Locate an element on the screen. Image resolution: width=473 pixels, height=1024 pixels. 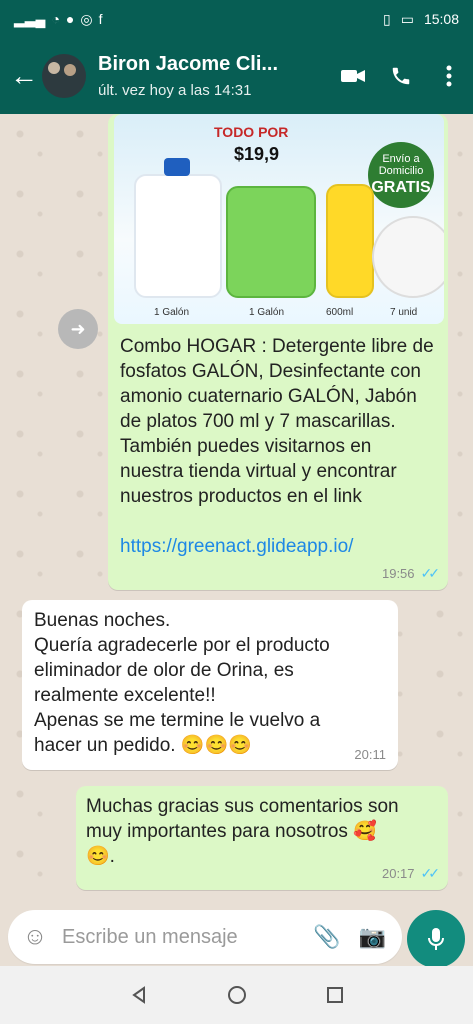
battery-icon: ▭ is located at coordinates (407, 18).